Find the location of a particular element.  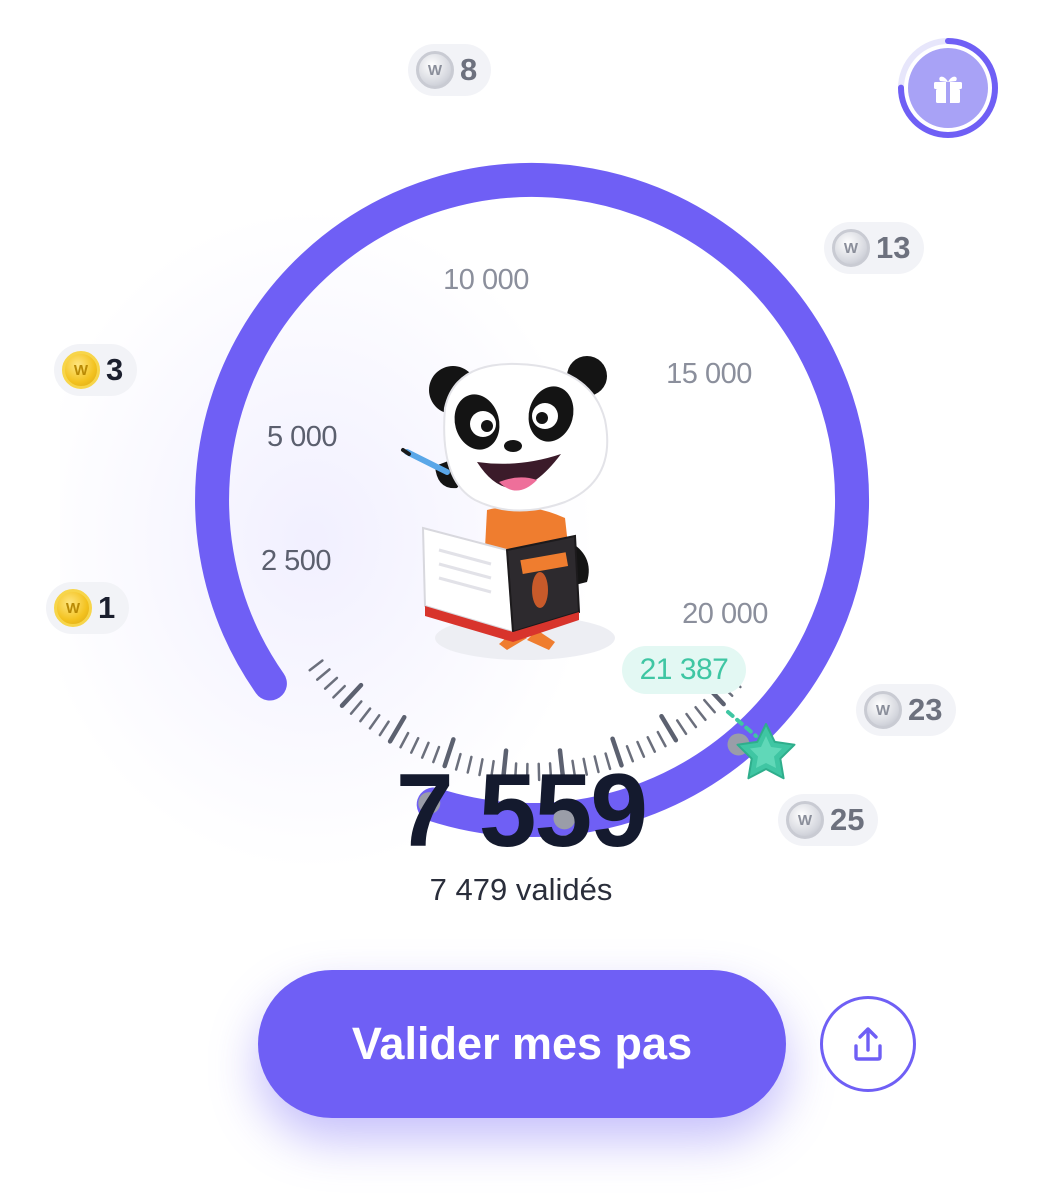

scale-label-5000: 5 000 is located at coordinates (302, 437).